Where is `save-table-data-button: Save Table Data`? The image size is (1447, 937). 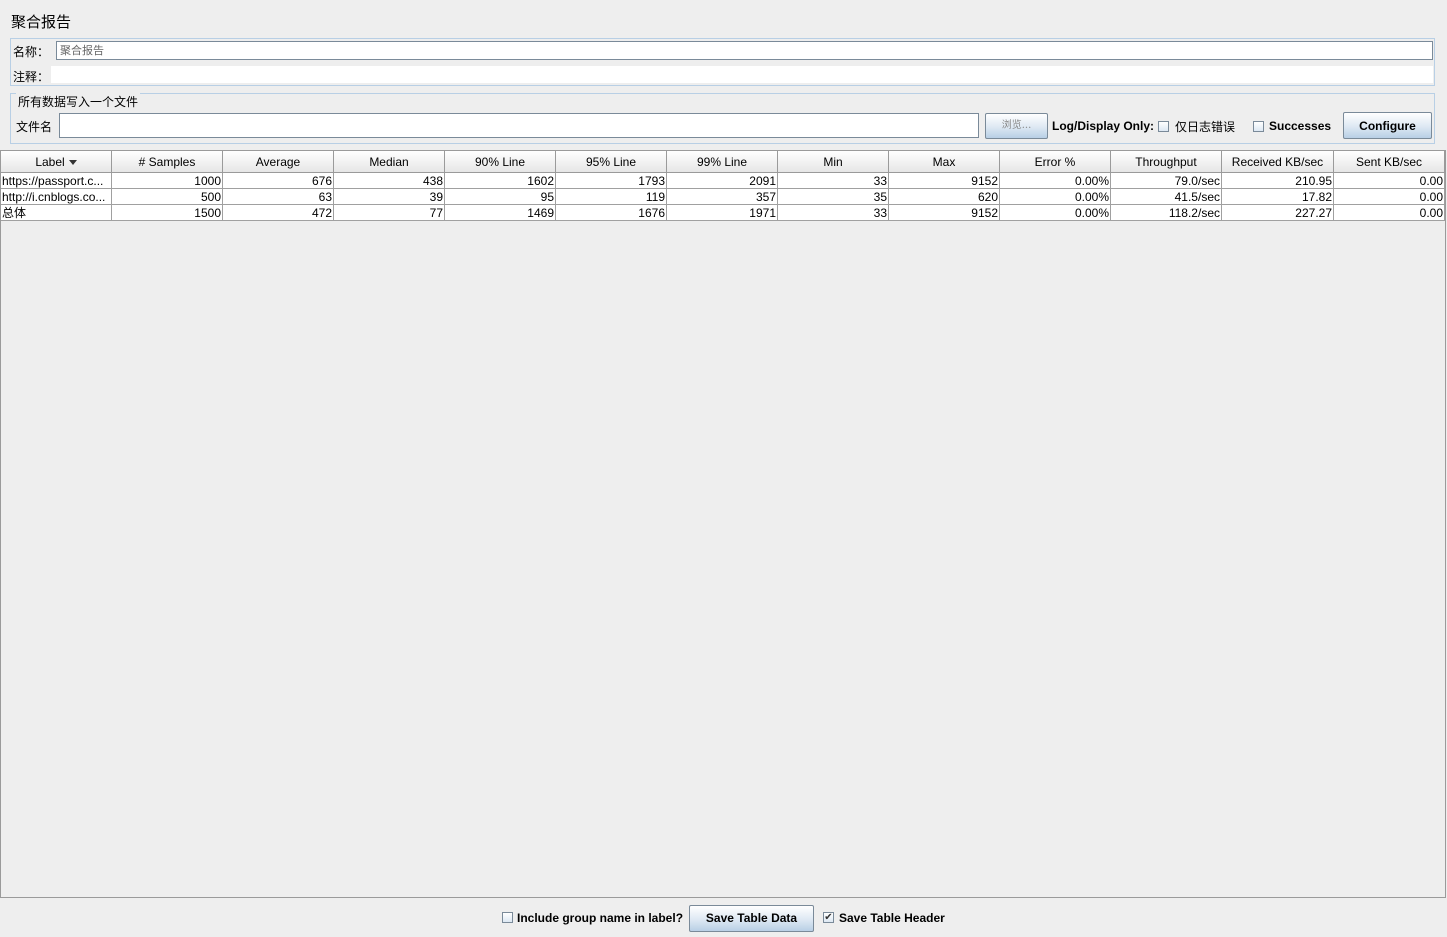 save-table-data-button: Save Table Data is located at coordinates (751, 918).